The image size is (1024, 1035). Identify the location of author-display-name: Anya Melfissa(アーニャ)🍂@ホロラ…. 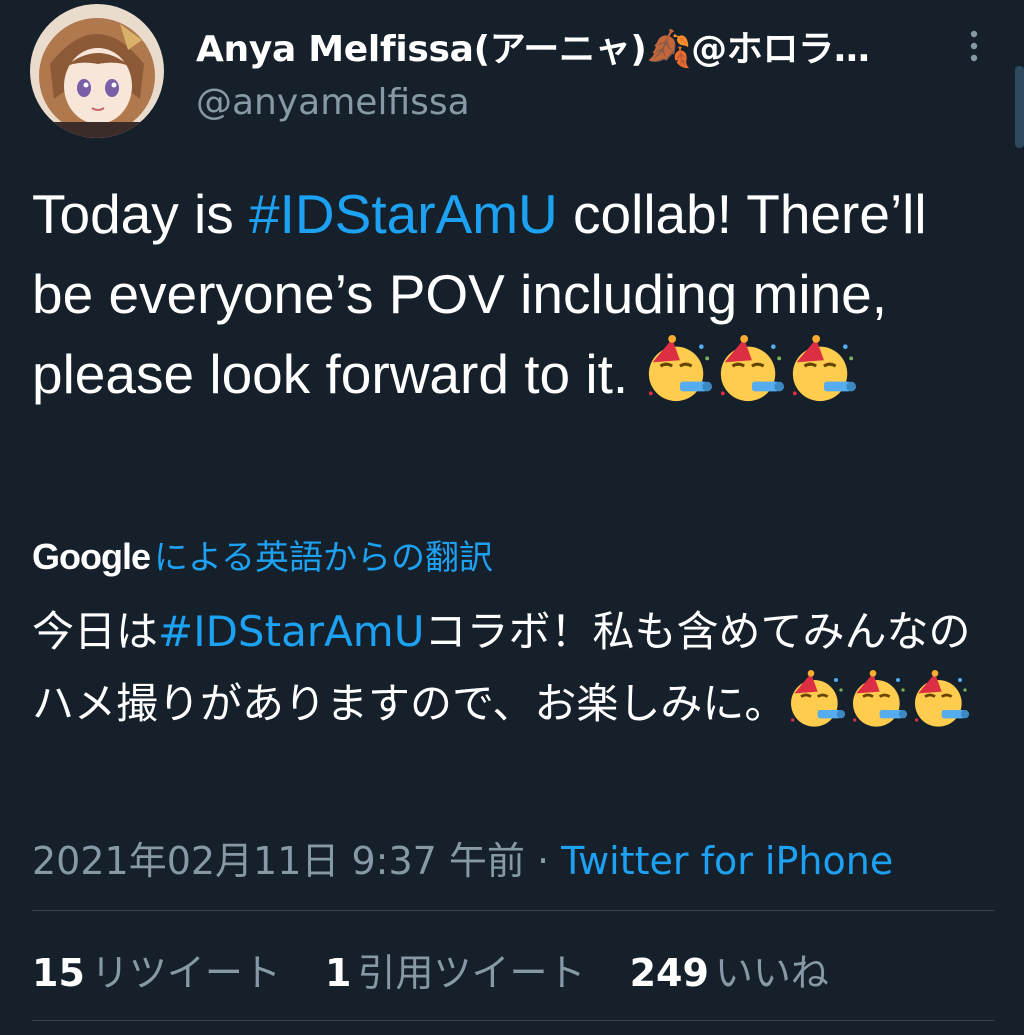
(533, 46).